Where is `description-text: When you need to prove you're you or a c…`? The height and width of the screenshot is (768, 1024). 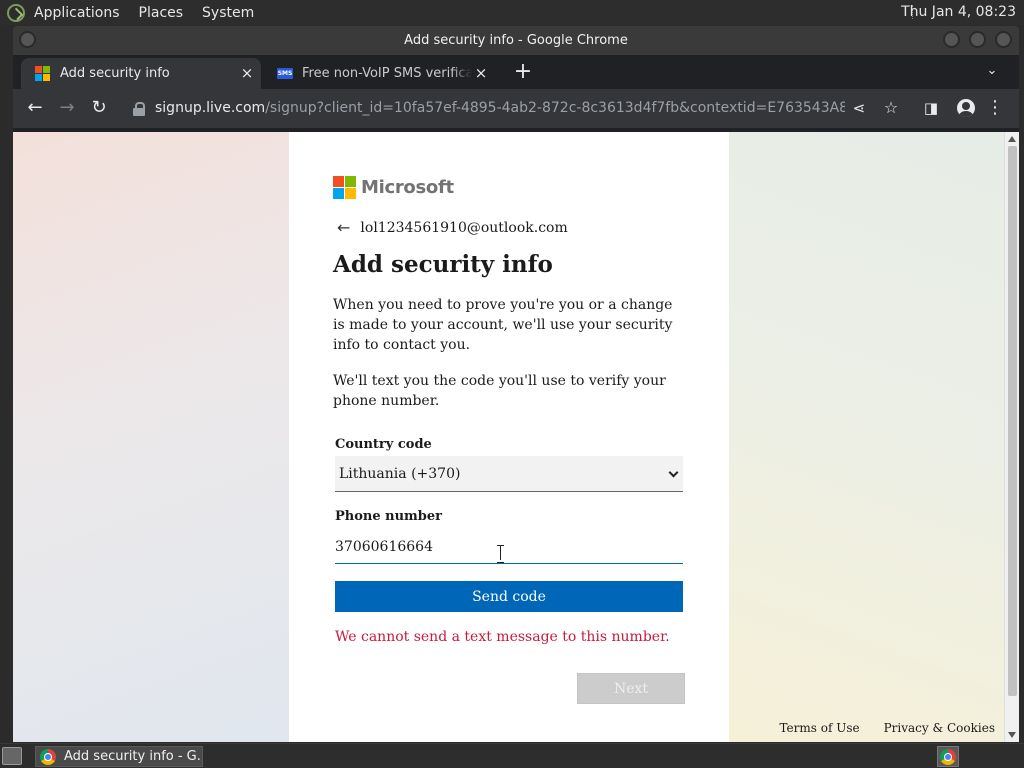
description-text: When you need to prove you're you or a c… is located at coordinates (503, 325).